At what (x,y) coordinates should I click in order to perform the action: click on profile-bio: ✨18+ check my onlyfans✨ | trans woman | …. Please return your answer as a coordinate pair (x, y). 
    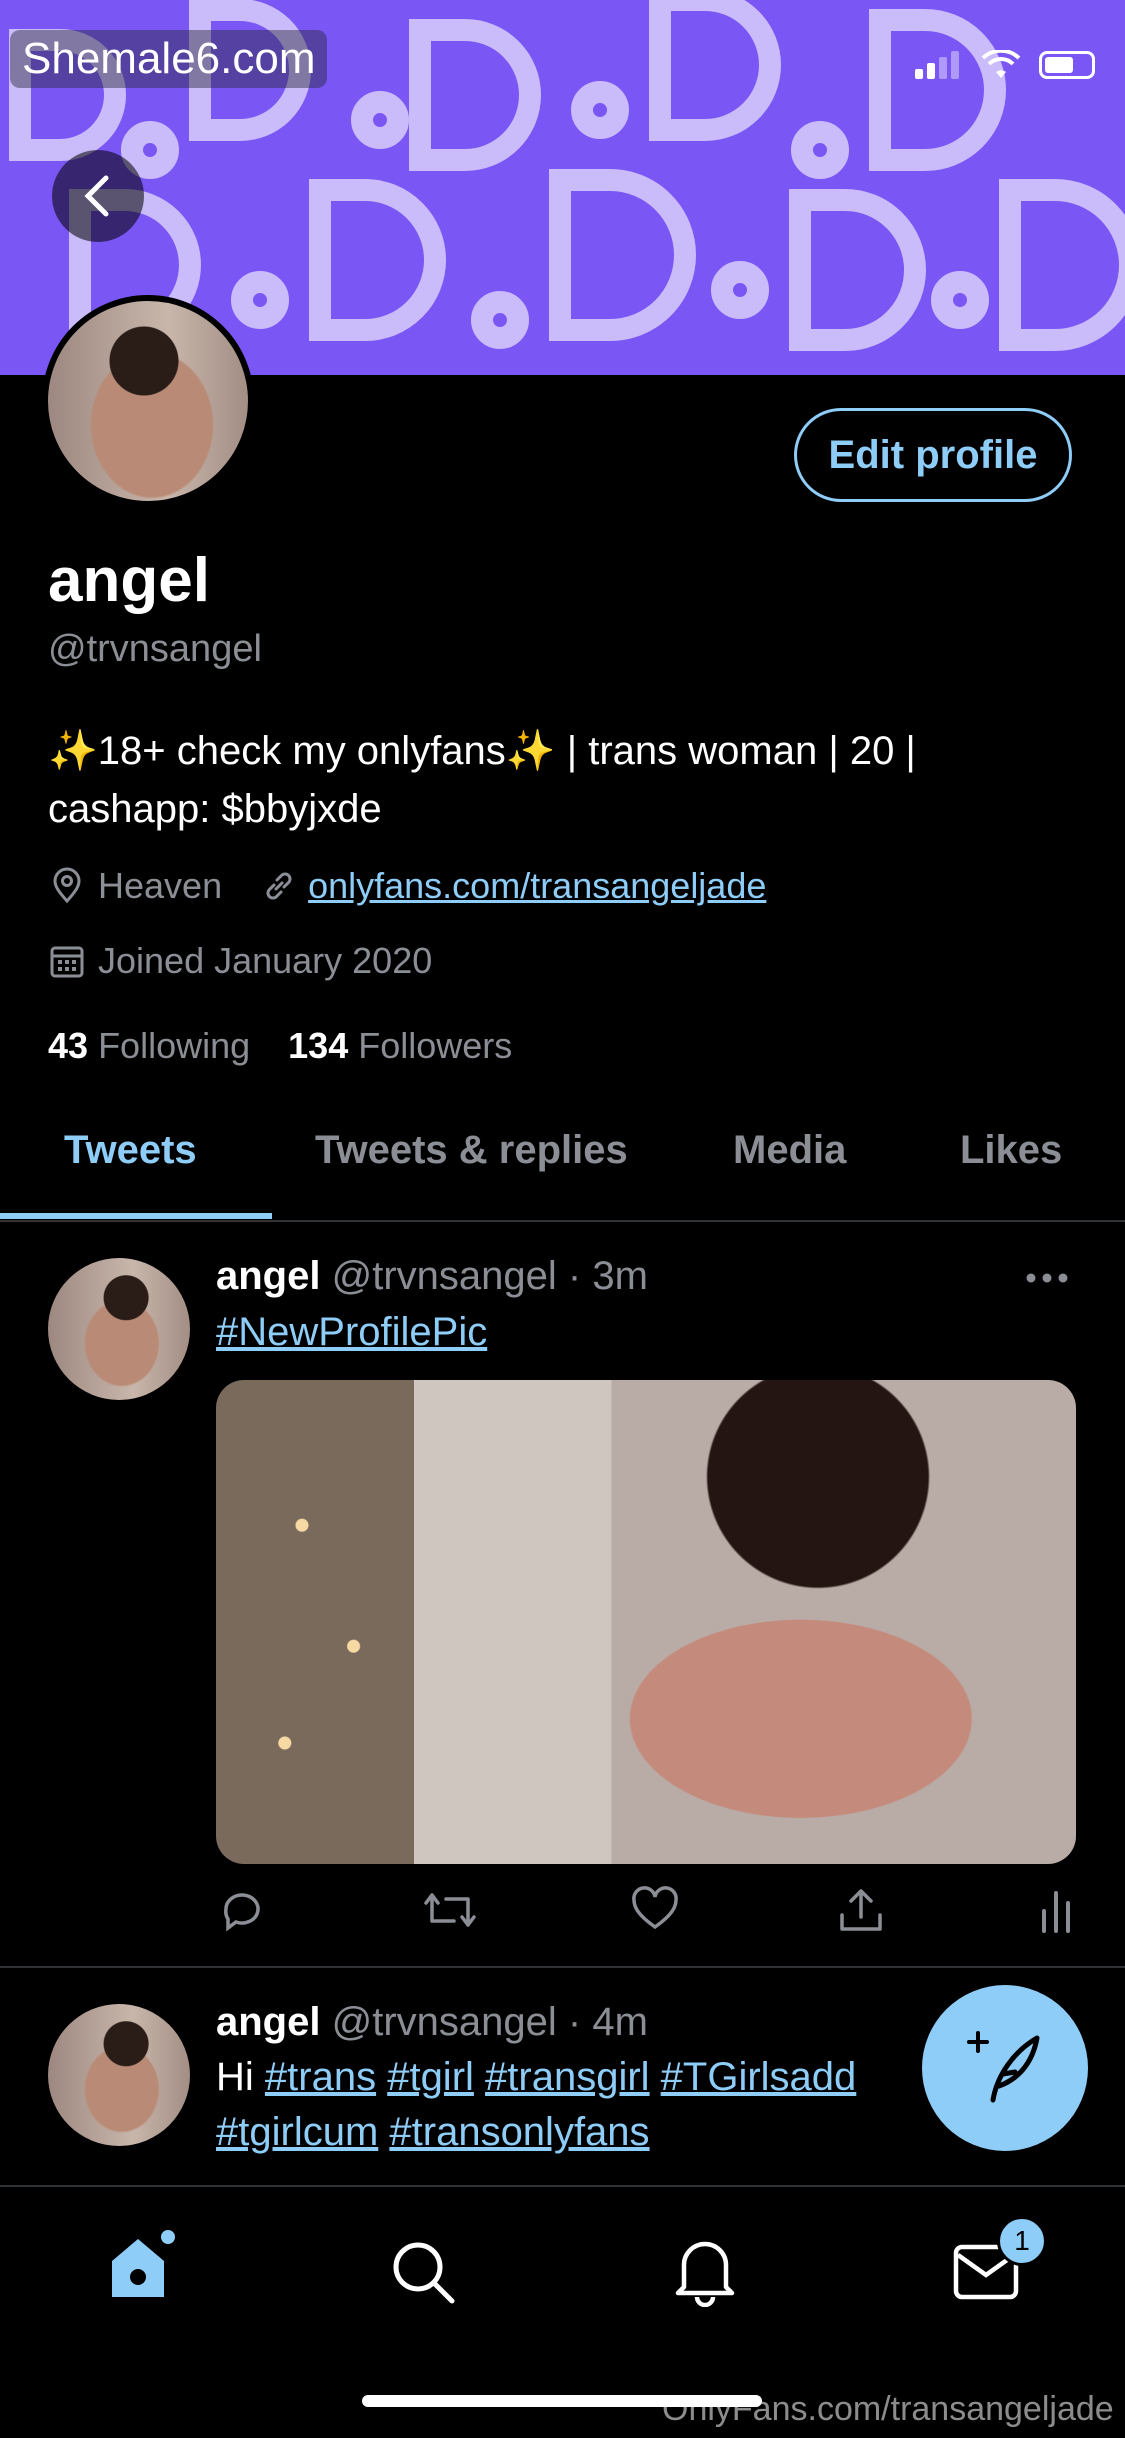
    Looking at the image, I should click on (482, 780).